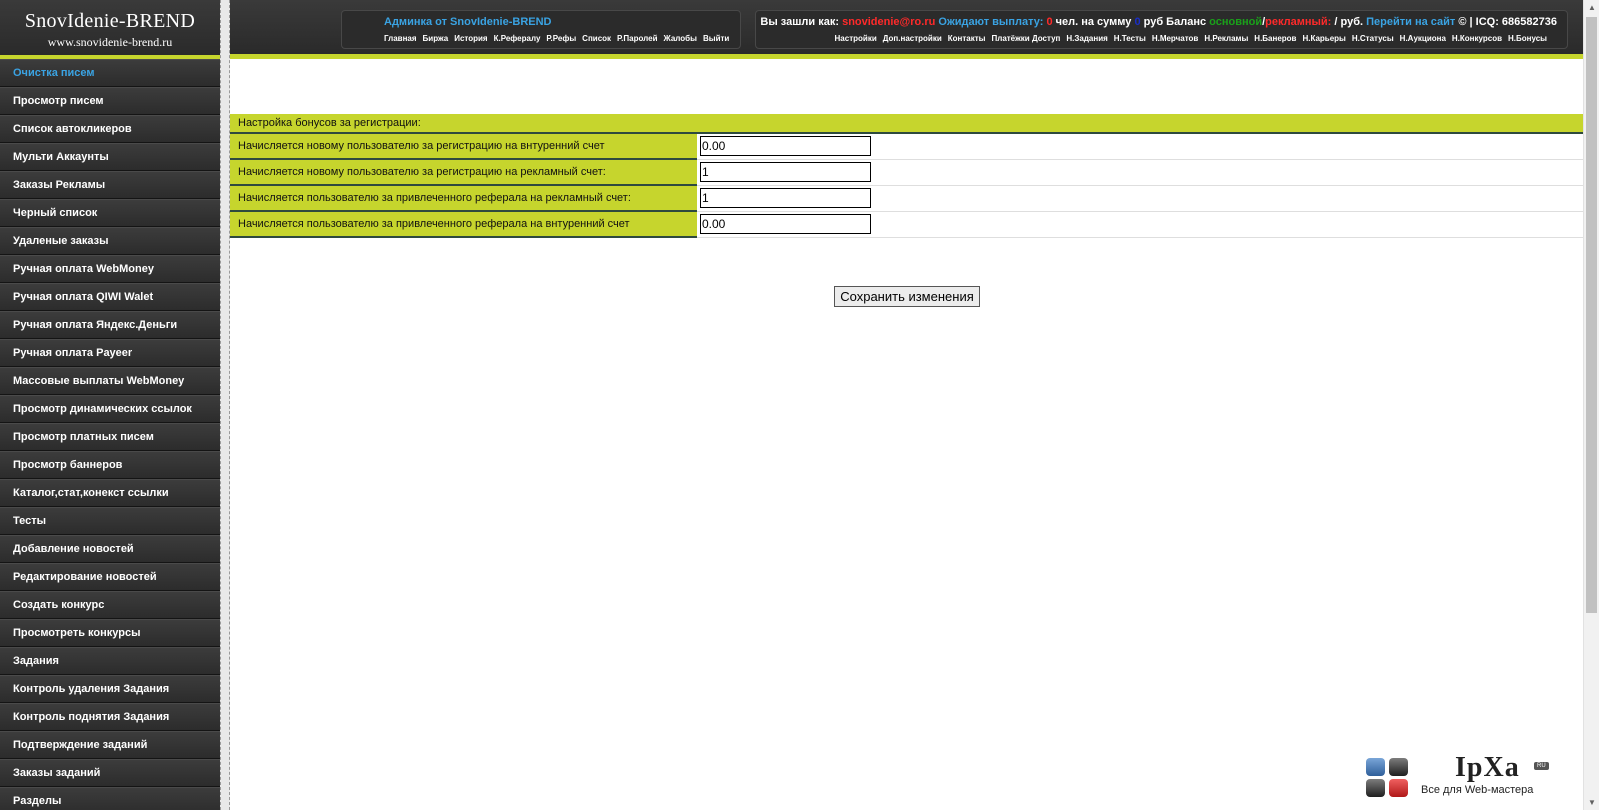 This screenshot has height=810, width=1599. I want to click on settings-nav-link: Контакты, so click(967, 38).